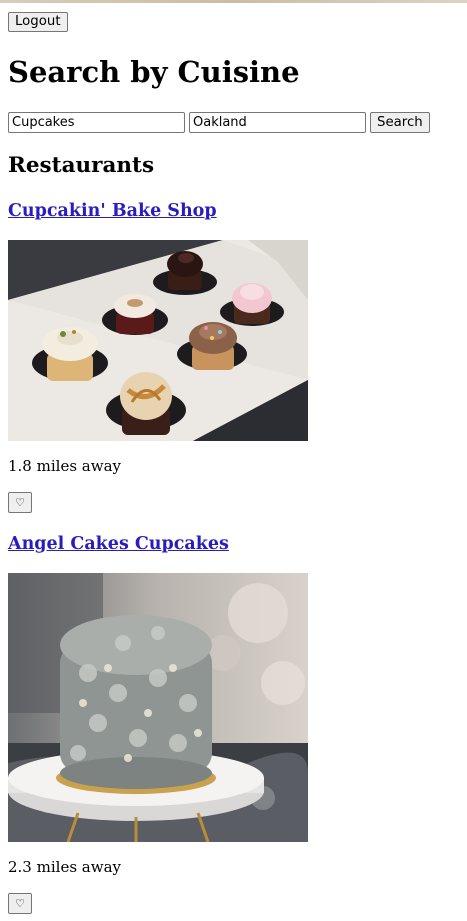 This screenshot has height=921, width=467. What do you see at coordinates (96, 122) in the screenshot?
I see `cuisine-input` at bounding box center [96, 122].